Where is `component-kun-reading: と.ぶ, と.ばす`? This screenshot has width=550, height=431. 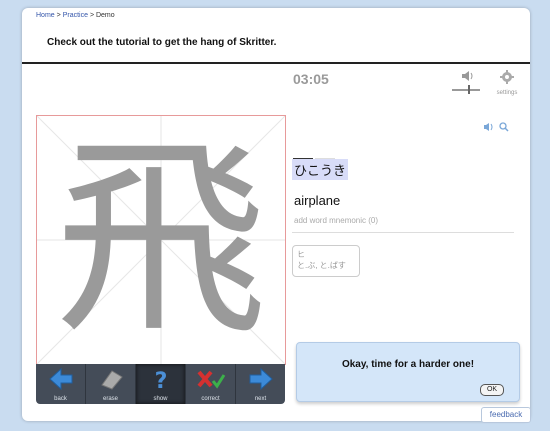 component-kun-reading: と.ぶ, と.ばす is located at coordinates (321, 265).